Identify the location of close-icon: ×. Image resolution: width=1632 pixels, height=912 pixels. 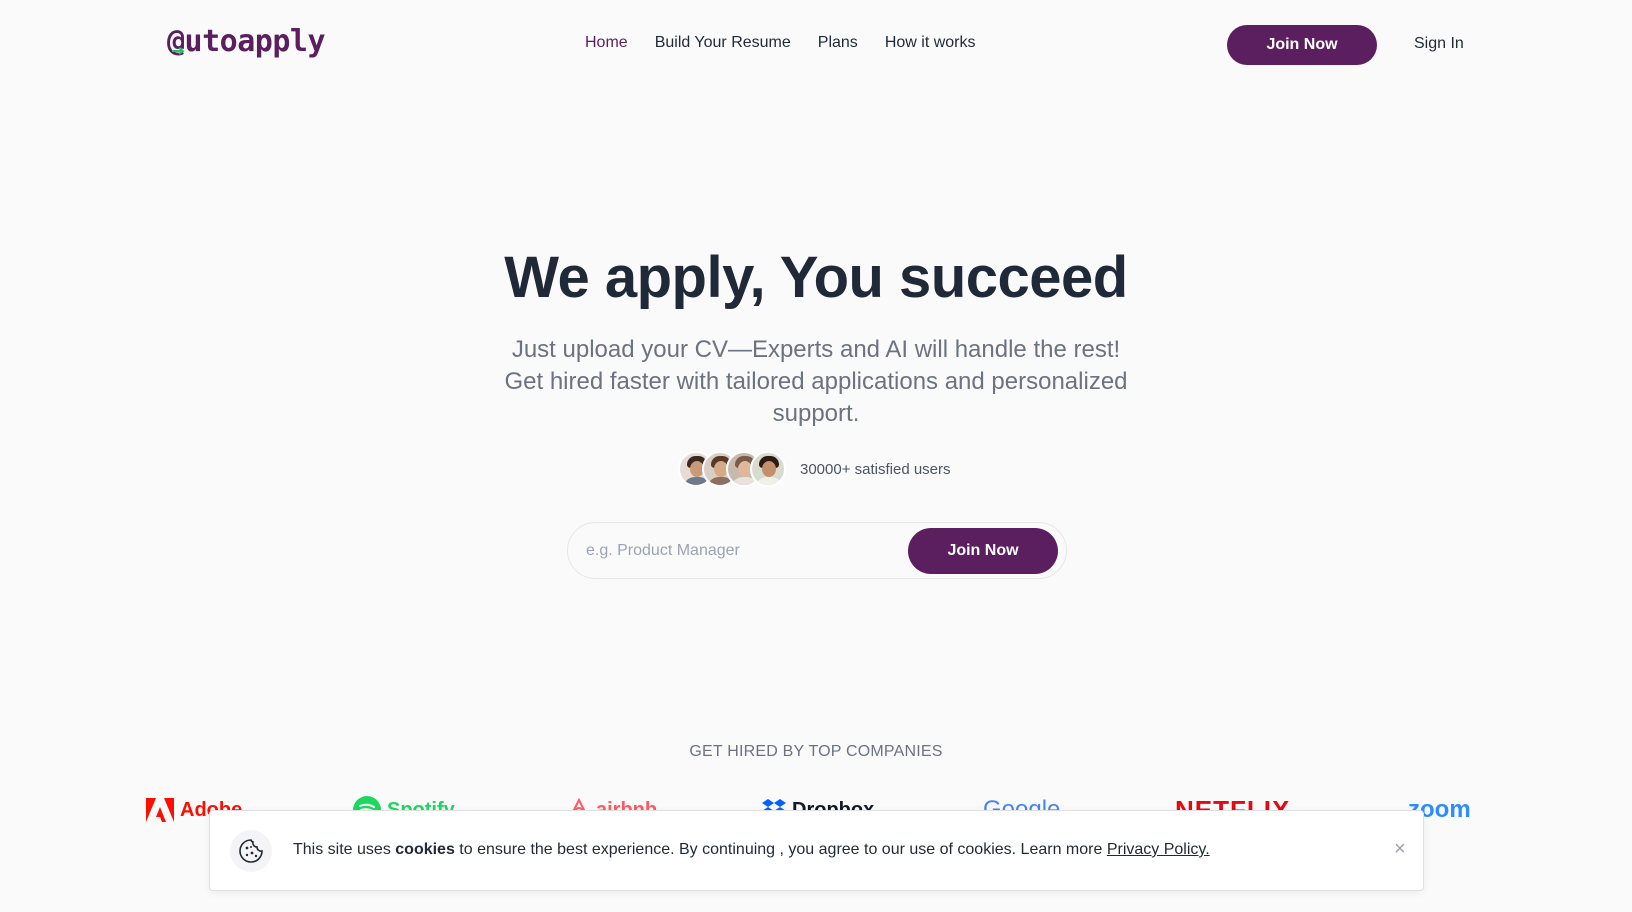
(1400, 849).